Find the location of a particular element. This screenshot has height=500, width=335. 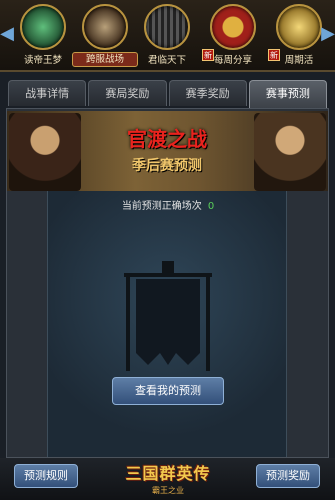

war-banner-icon is located at coordinates (168, 316).